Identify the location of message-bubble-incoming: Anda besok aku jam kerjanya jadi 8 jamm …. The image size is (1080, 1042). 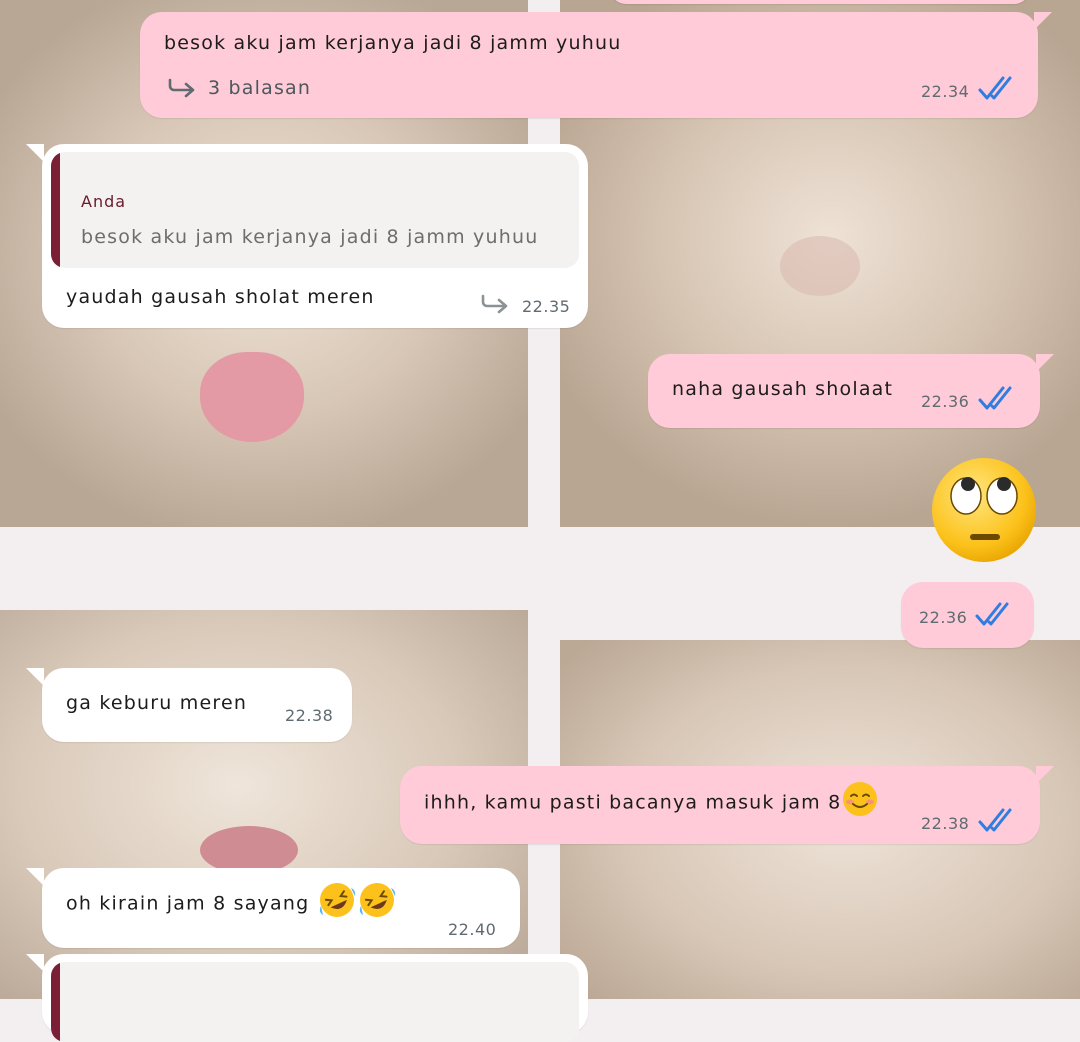
(307, 236).